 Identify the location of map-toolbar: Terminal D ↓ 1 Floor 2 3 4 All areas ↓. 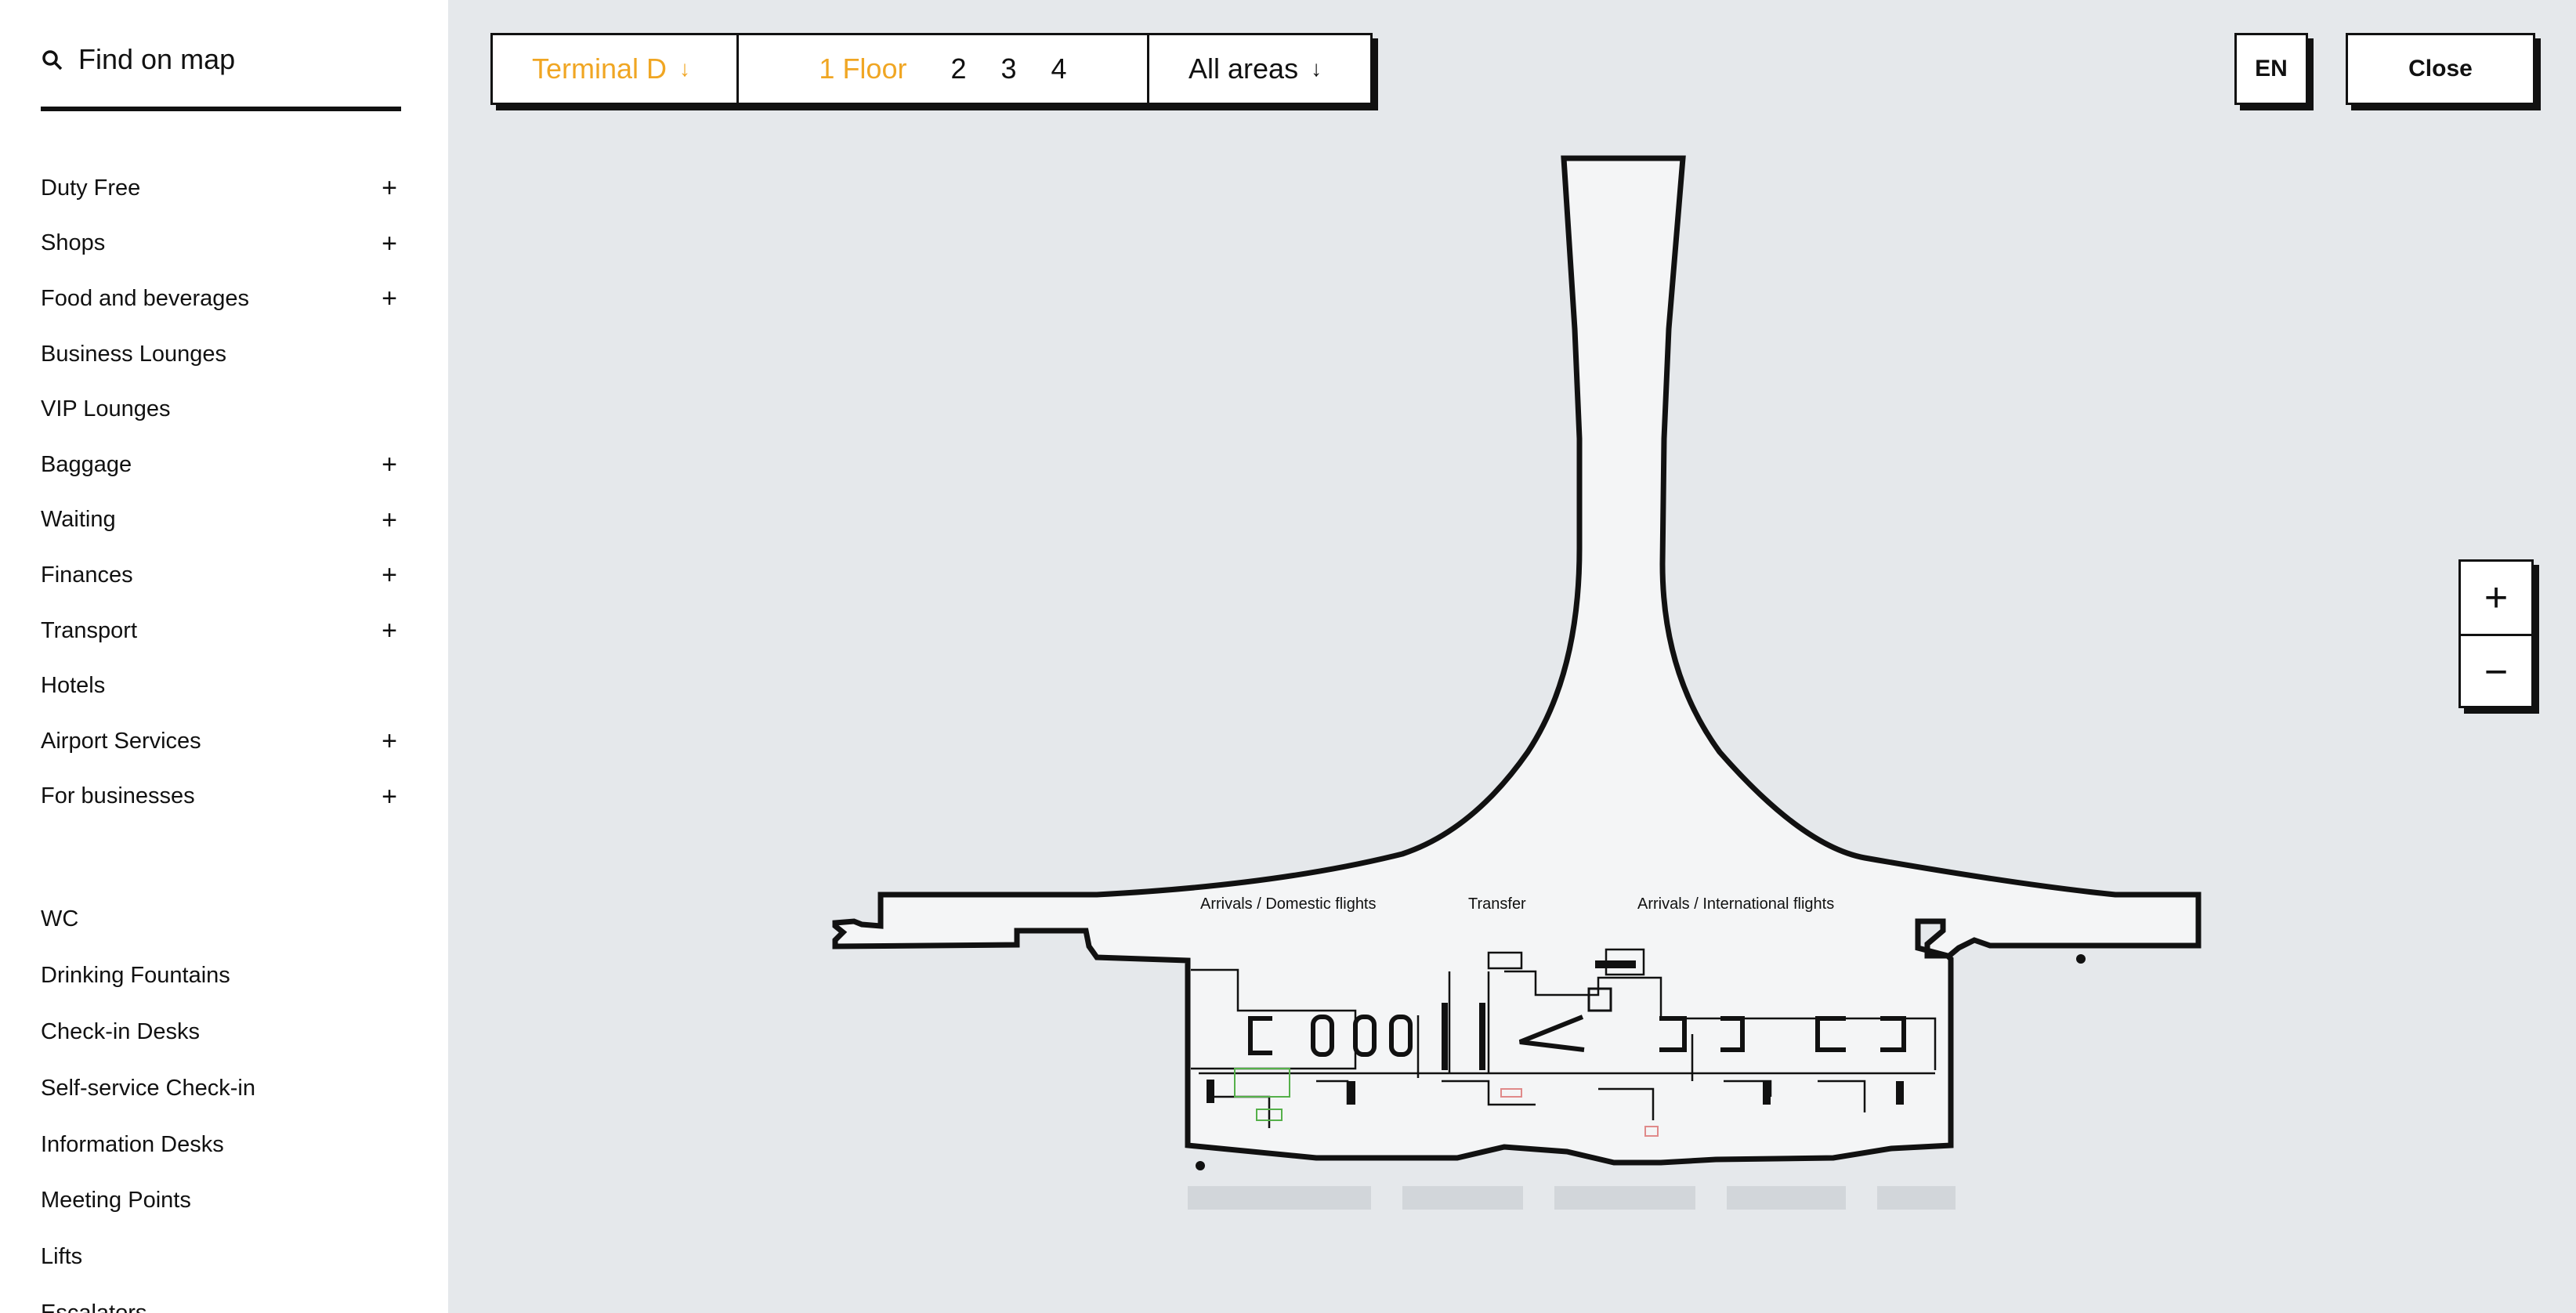
(932, 69).